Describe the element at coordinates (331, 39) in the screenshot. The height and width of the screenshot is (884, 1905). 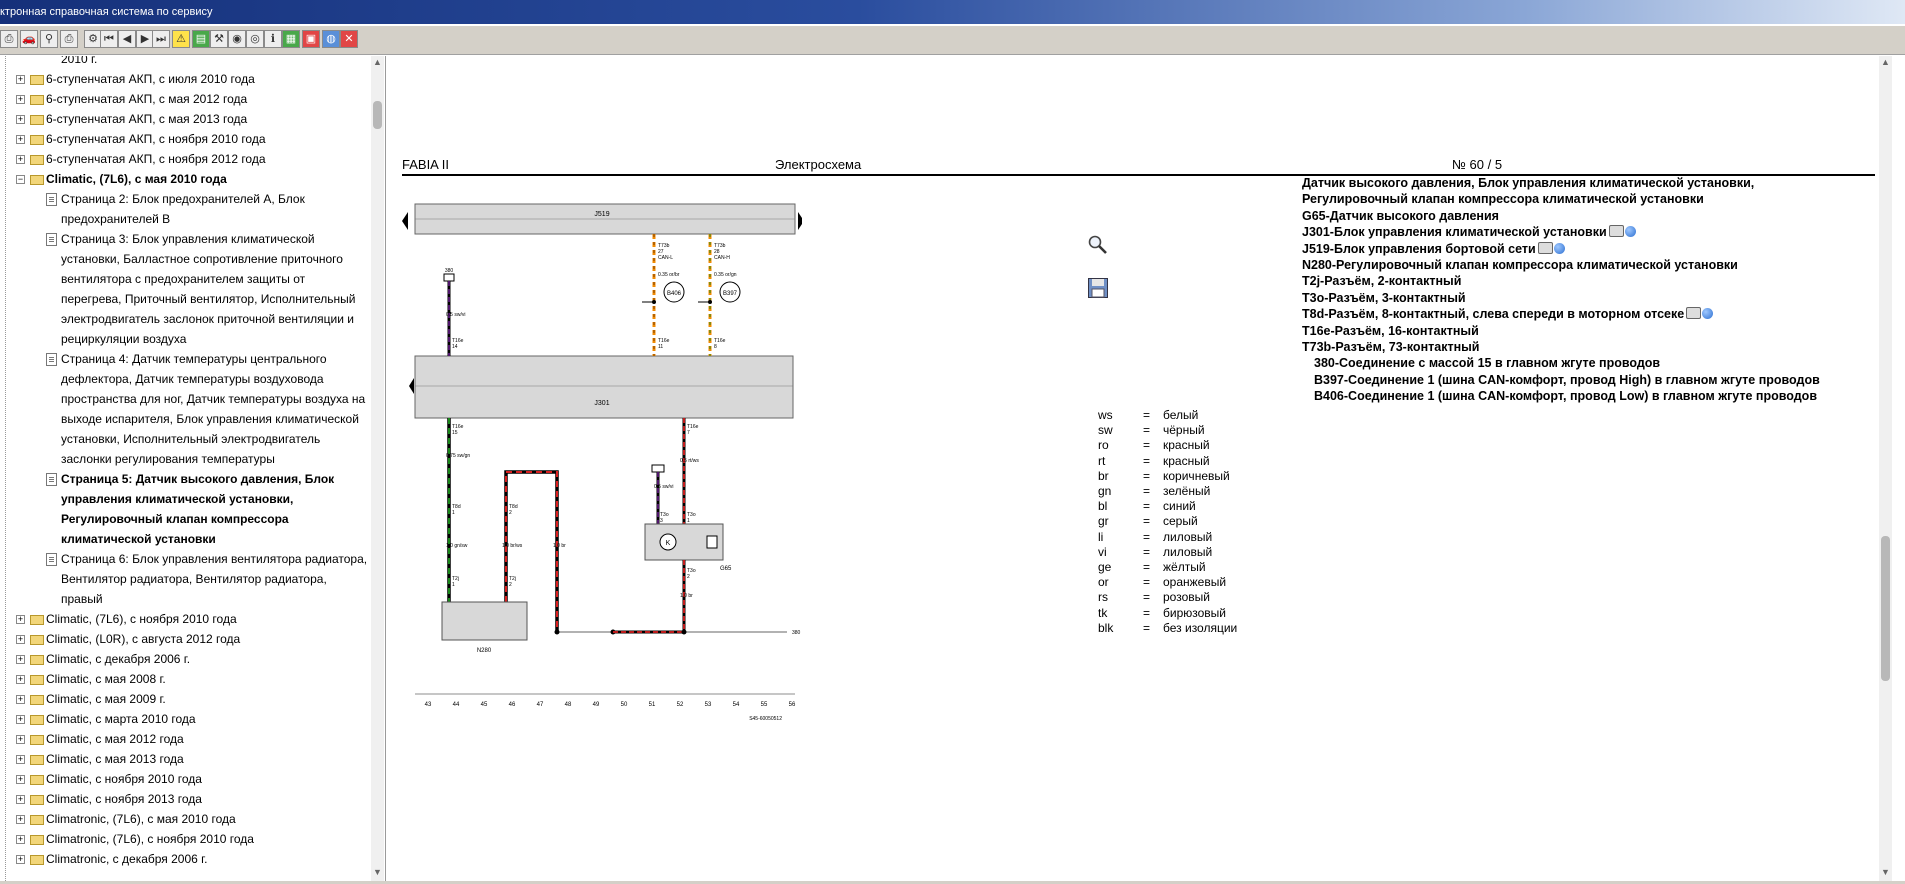
I see `globe-icon: ◍` at that location.